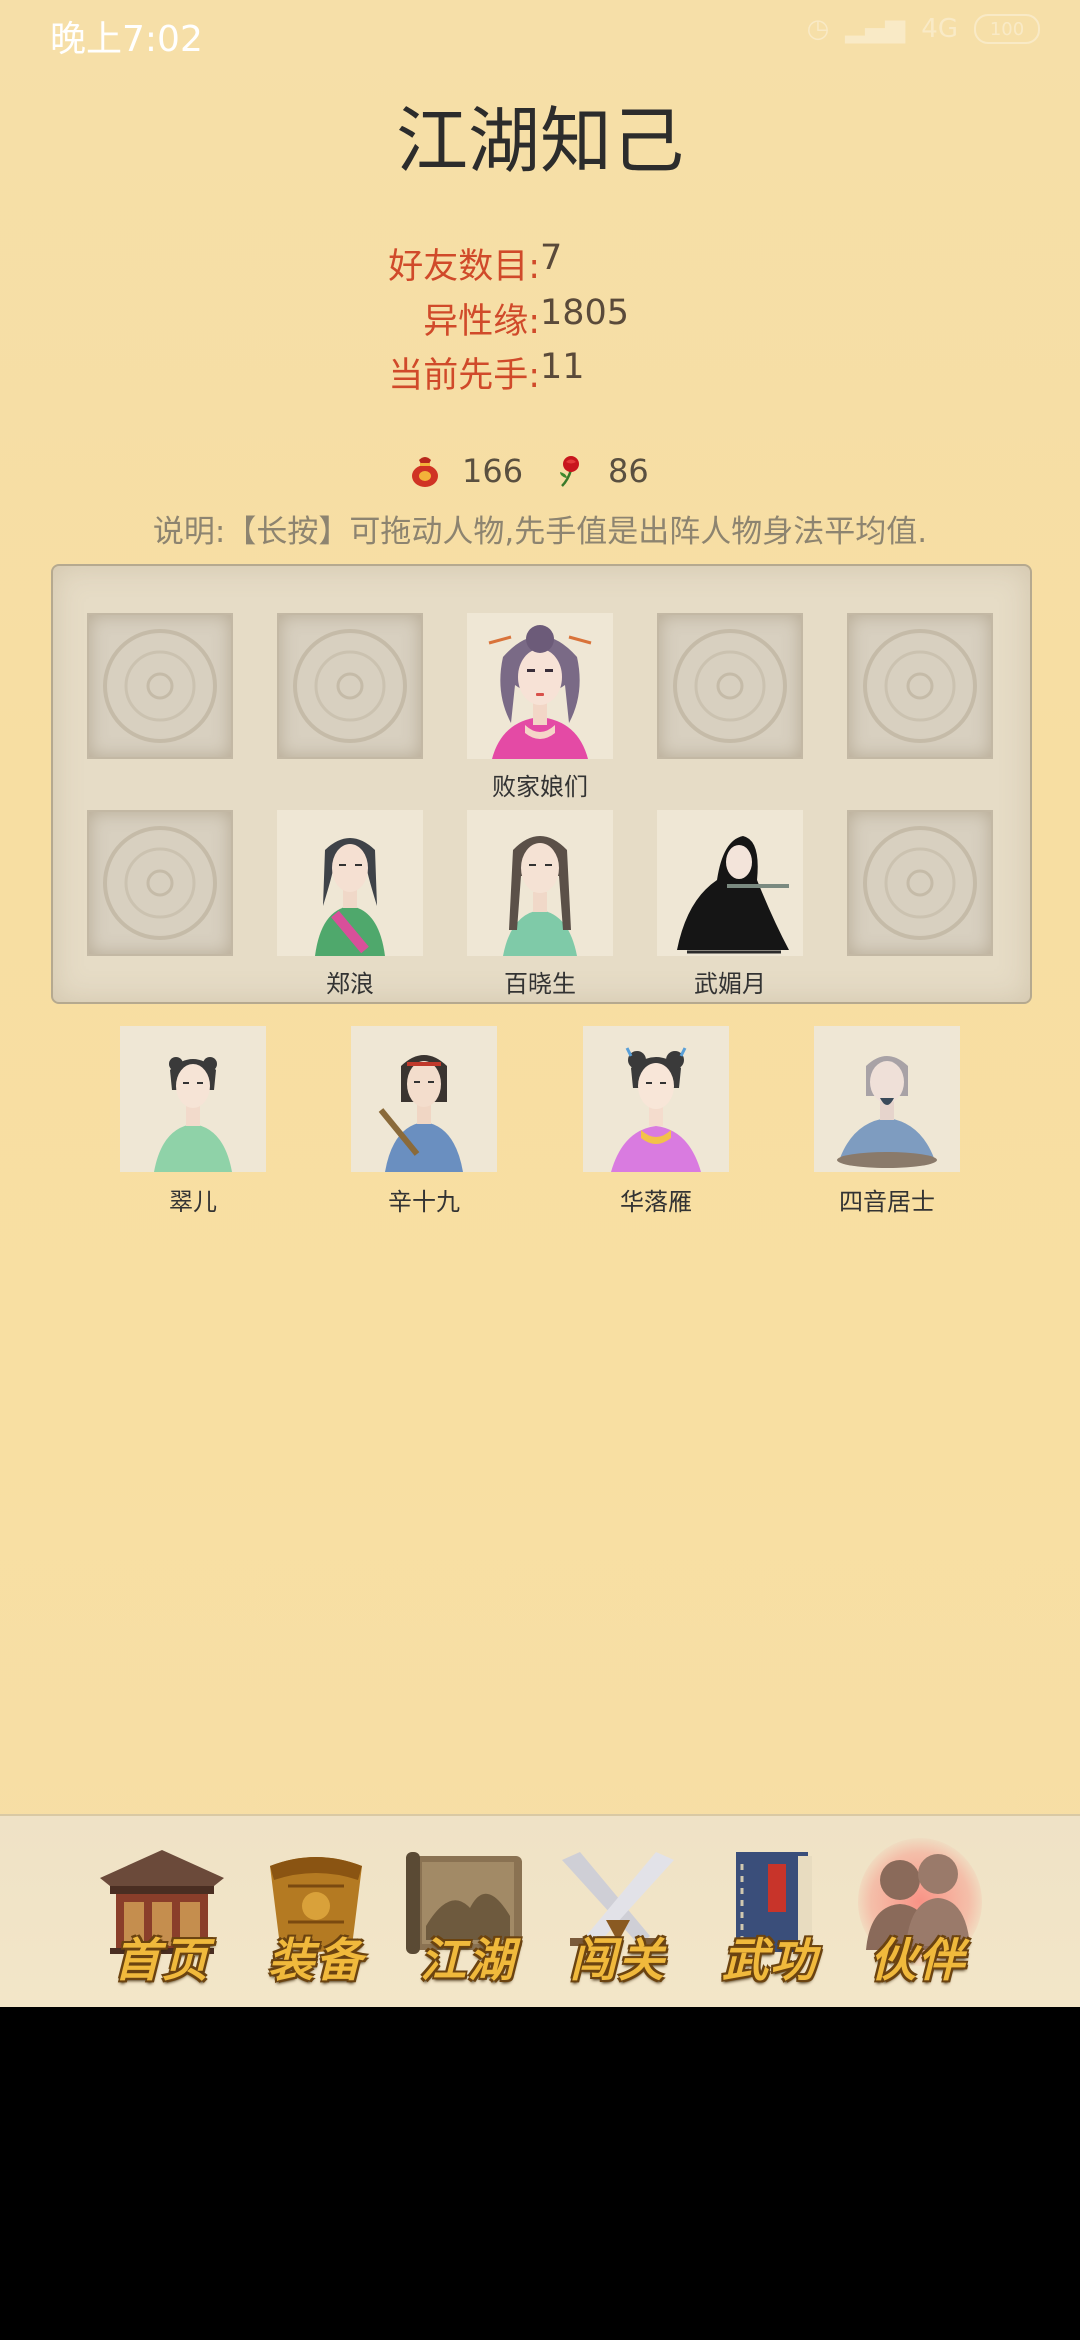 This screenshot has height=2340, width=1080. I want to click on companion-name: 翠儿, so click(193, 1202).